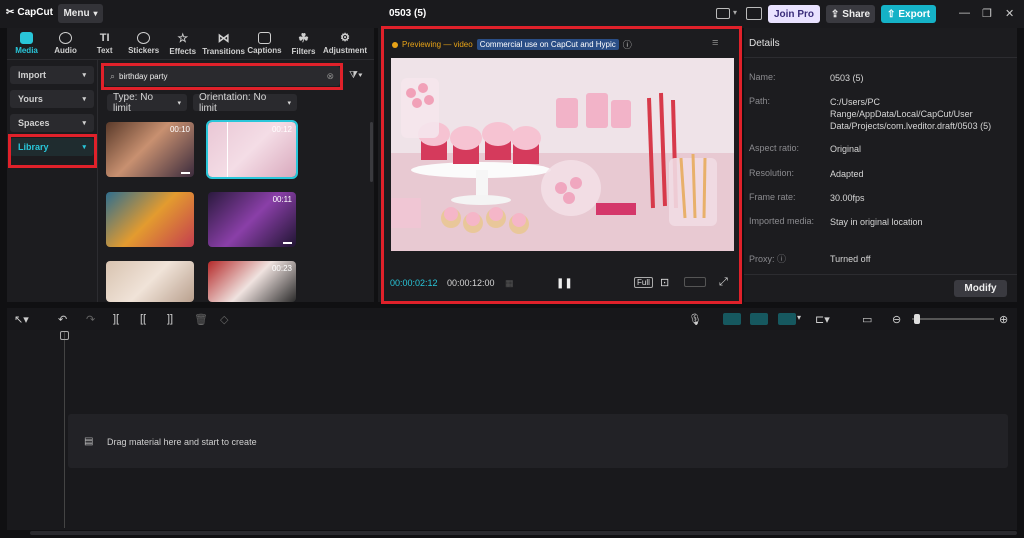  Describe the element at coordinates (794, 14) in the screenshot. I see `join-pro-button: Join Pro` at that location.